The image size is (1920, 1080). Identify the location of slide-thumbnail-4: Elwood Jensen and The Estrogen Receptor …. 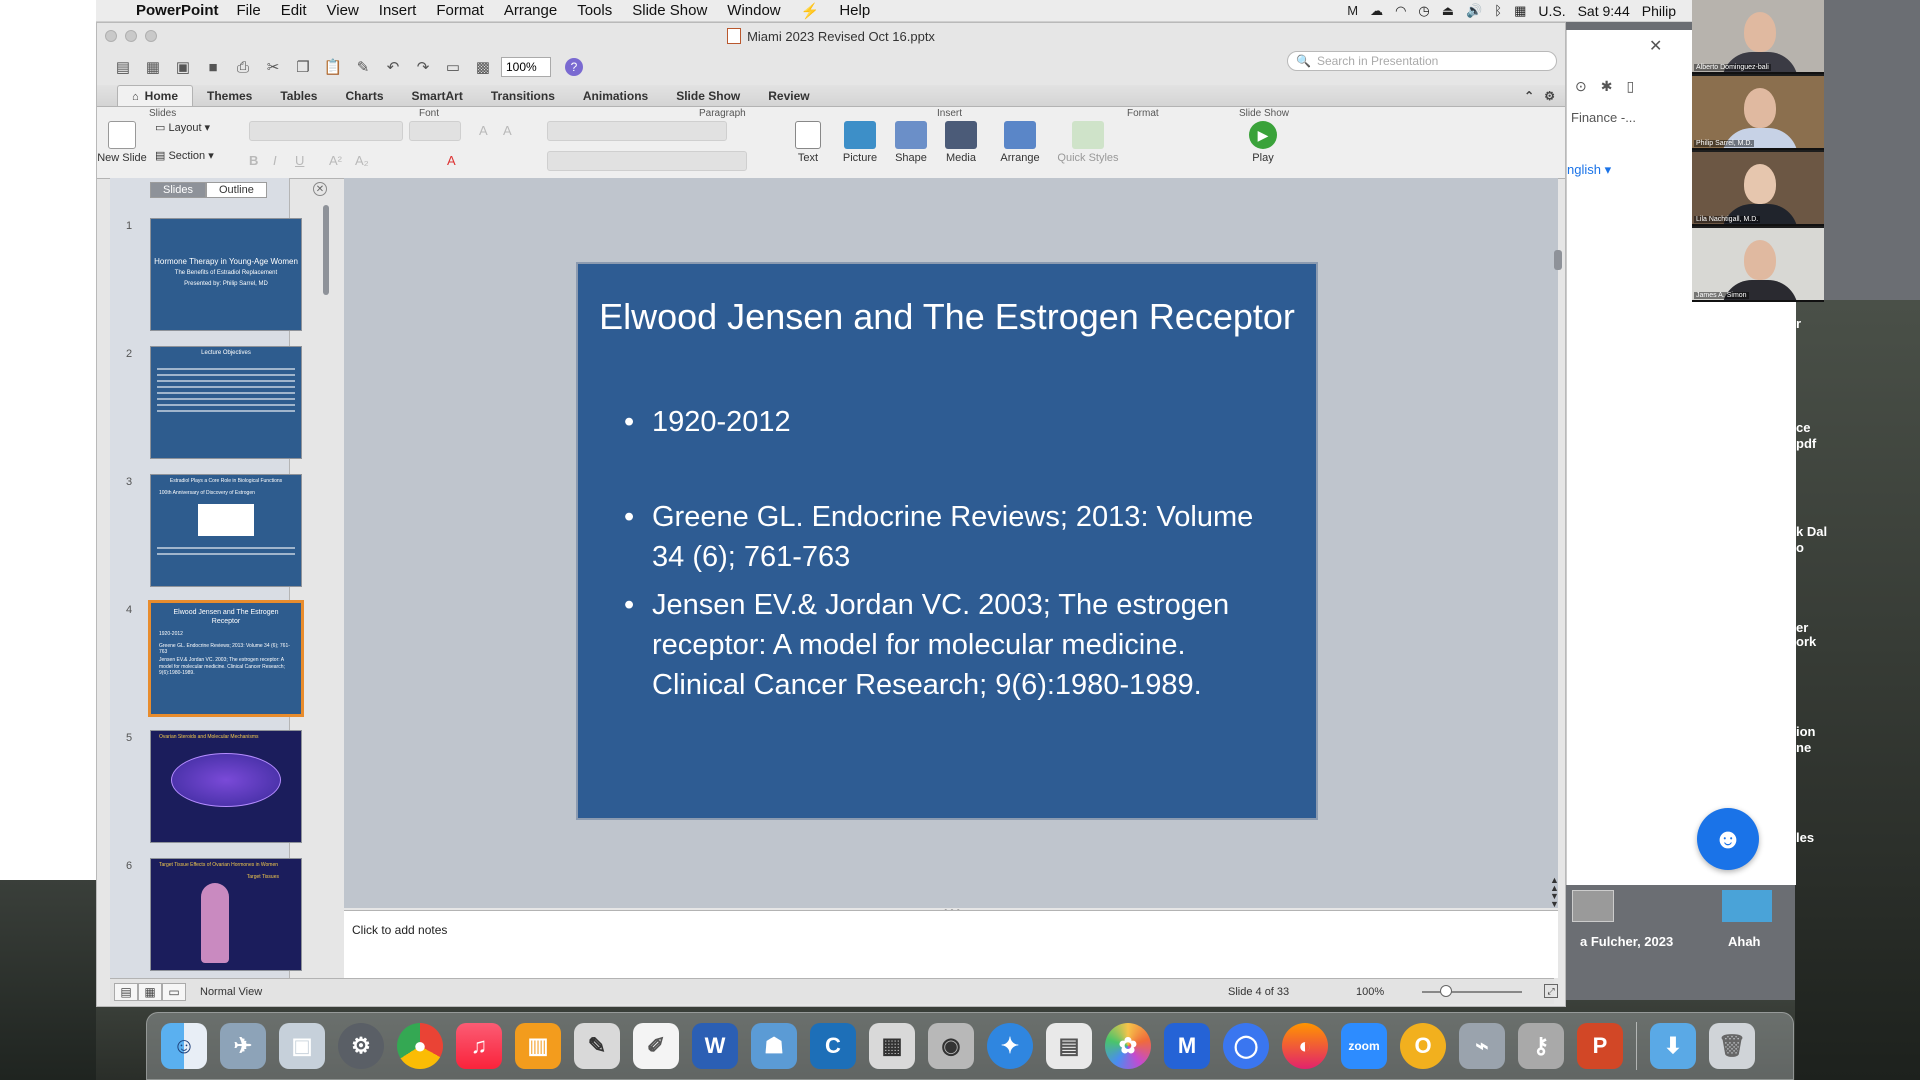
(226, 658).